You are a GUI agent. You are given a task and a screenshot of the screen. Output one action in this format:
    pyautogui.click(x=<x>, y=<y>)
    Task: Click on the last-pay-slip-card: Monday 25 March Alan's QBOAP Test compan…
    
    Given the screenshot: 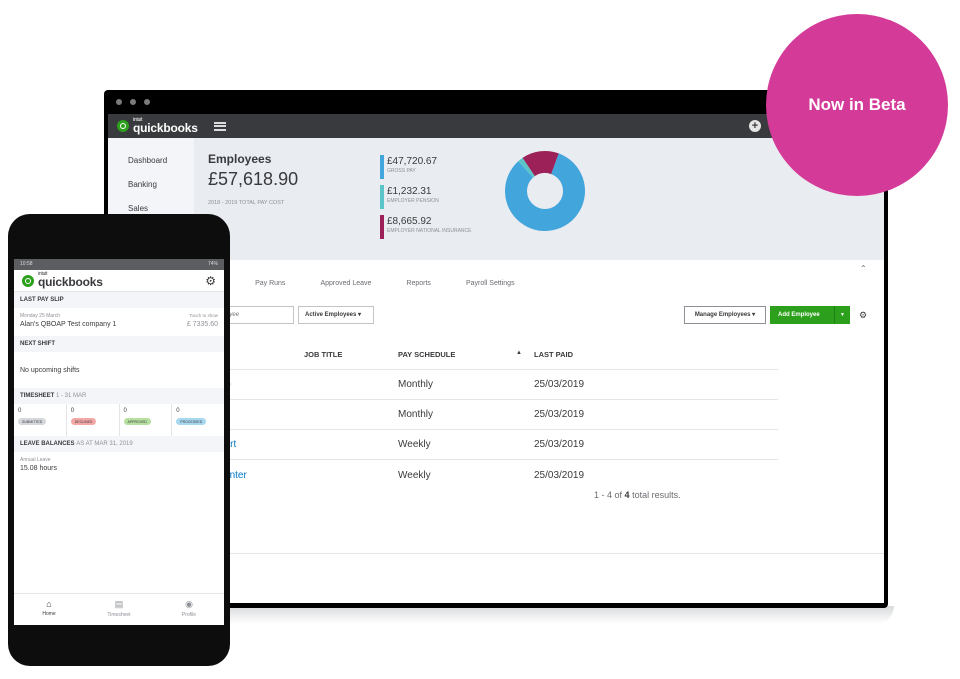 What is the action you would take?
    pyautogui.click(x=119, y=322)
    